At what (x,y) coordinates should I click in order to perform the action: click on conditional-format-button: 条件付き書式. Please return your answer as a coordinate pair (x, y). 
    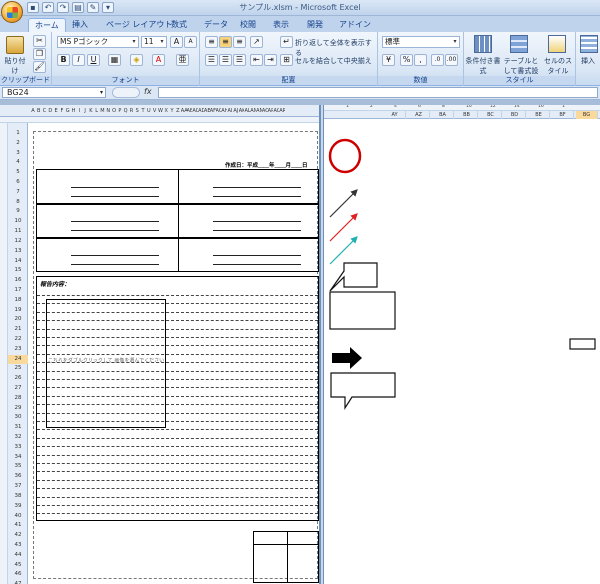
    Looking at the image, I should click on (483, 66).